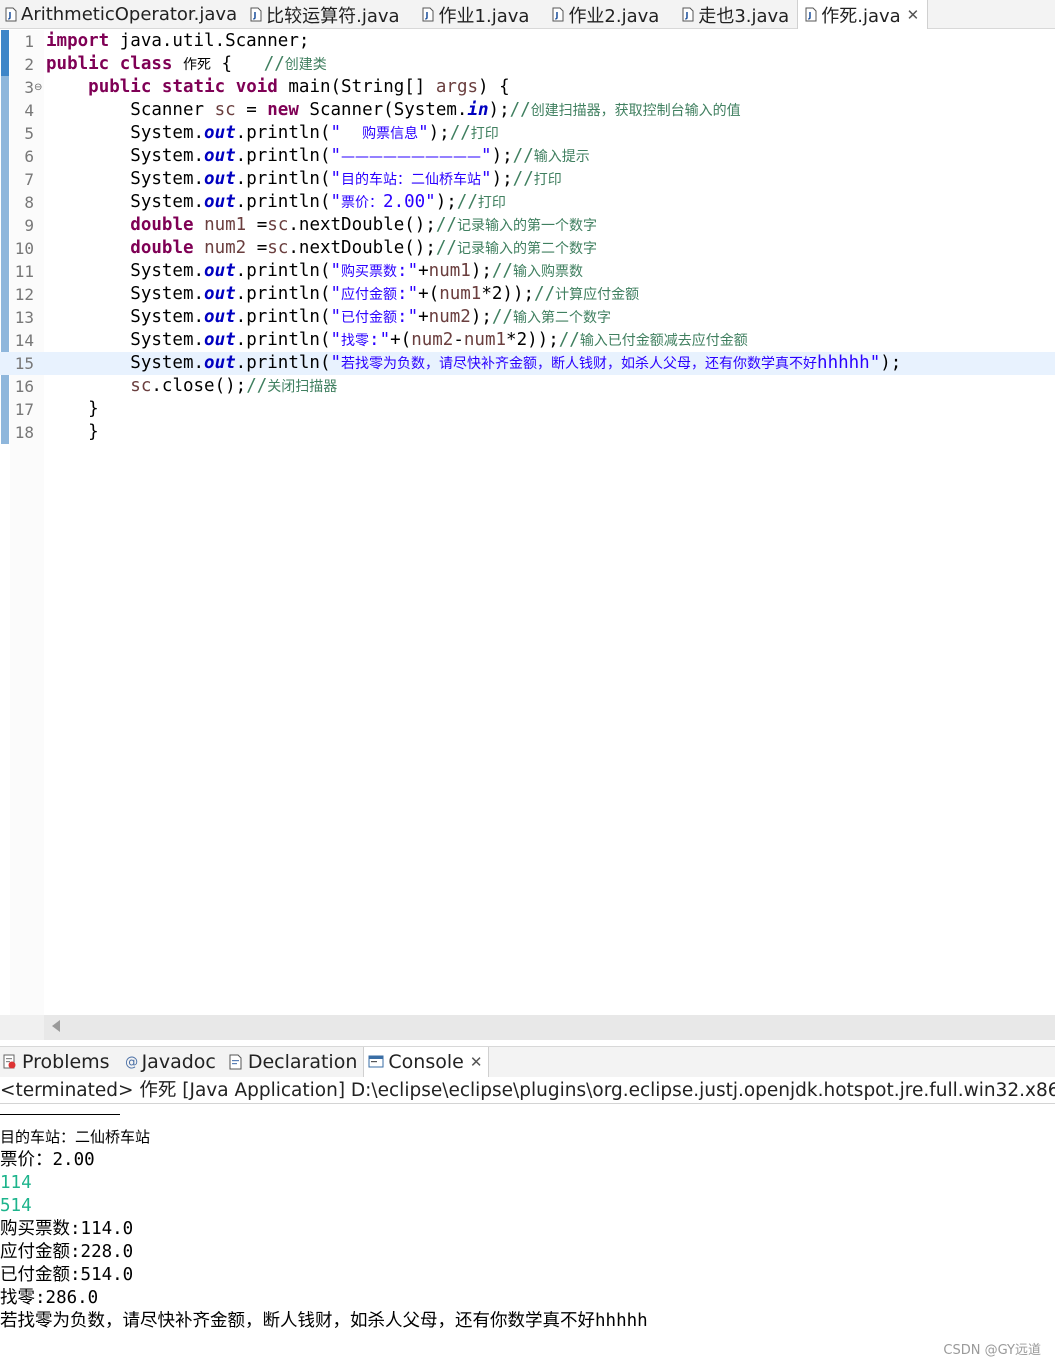 The image size is (1055, 1364). I want to click on tab-console: Console ✕, so click(426, 1062).